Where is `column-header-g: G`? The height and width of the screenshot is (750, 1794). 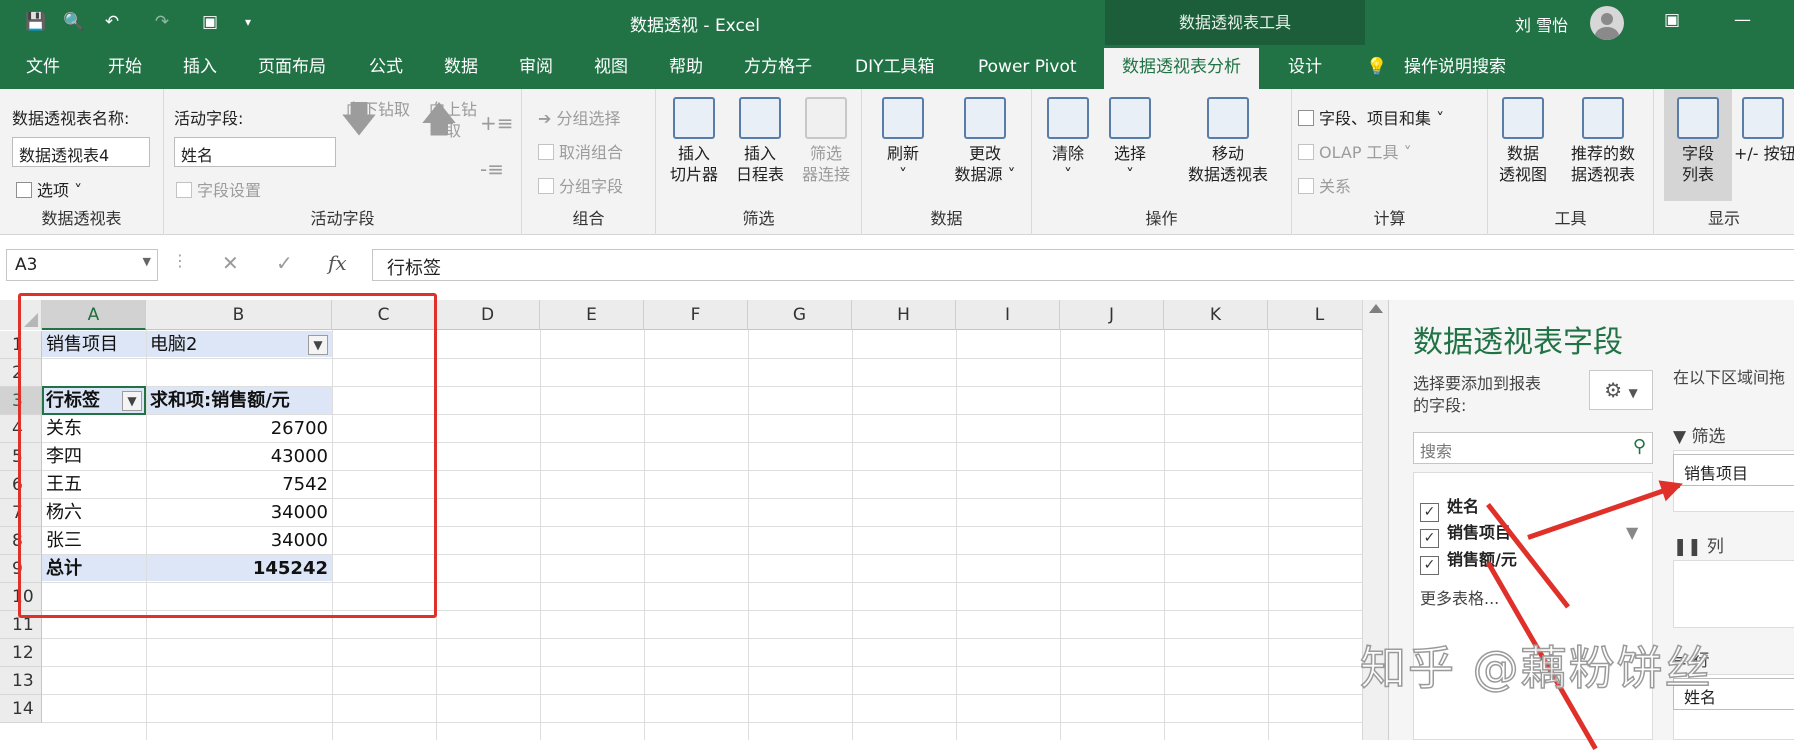
column-header-g: G is located at coordinates (800, 315).